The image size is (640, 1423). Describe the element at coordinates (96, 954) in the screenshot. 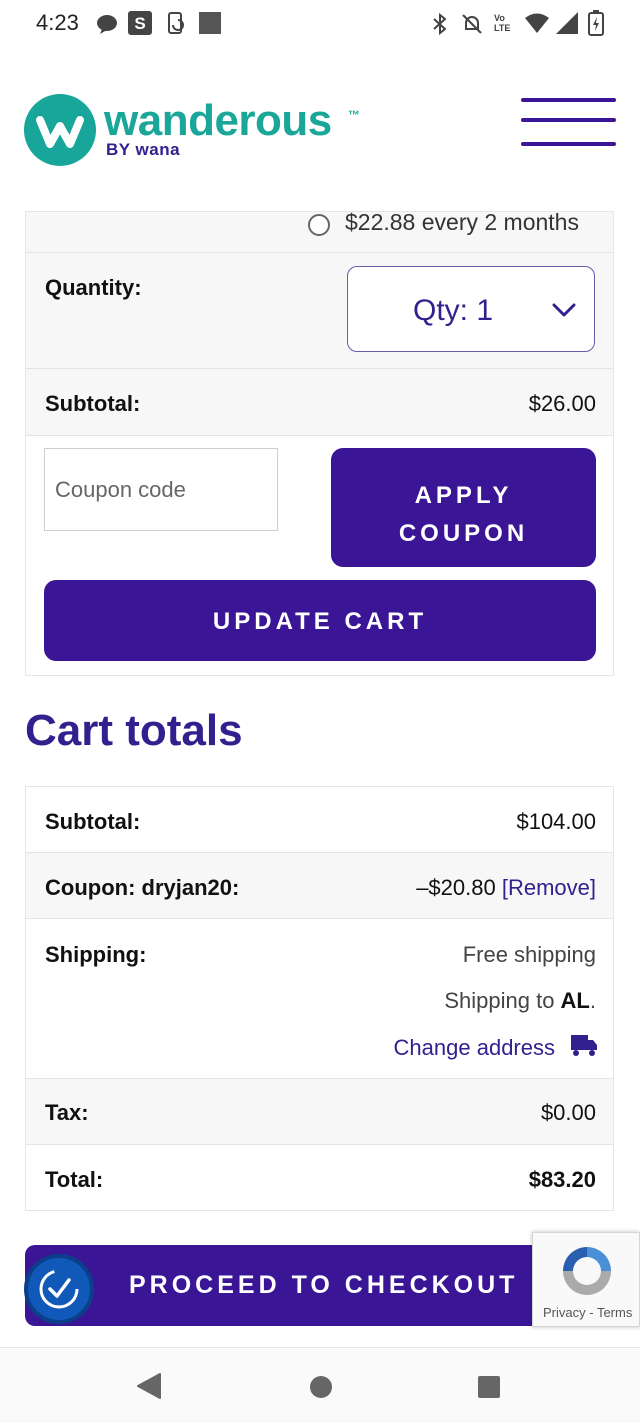

I see `shipping-label: Shipping:` at that location.